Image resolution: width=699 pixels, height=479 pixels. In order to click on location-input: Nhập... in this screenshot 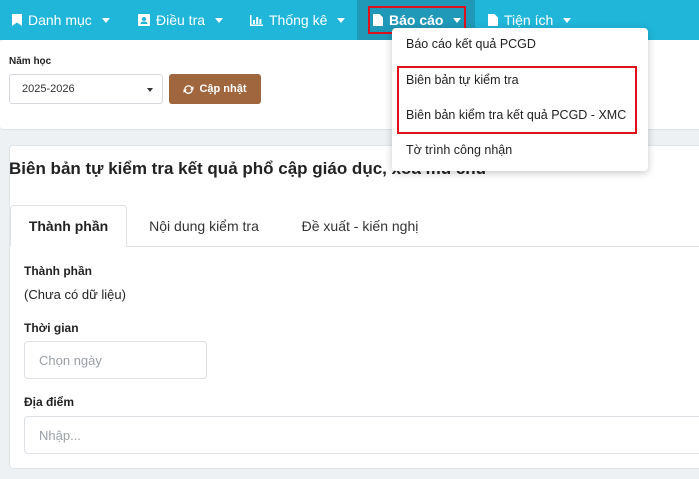, I will do `click(361, 435)`.